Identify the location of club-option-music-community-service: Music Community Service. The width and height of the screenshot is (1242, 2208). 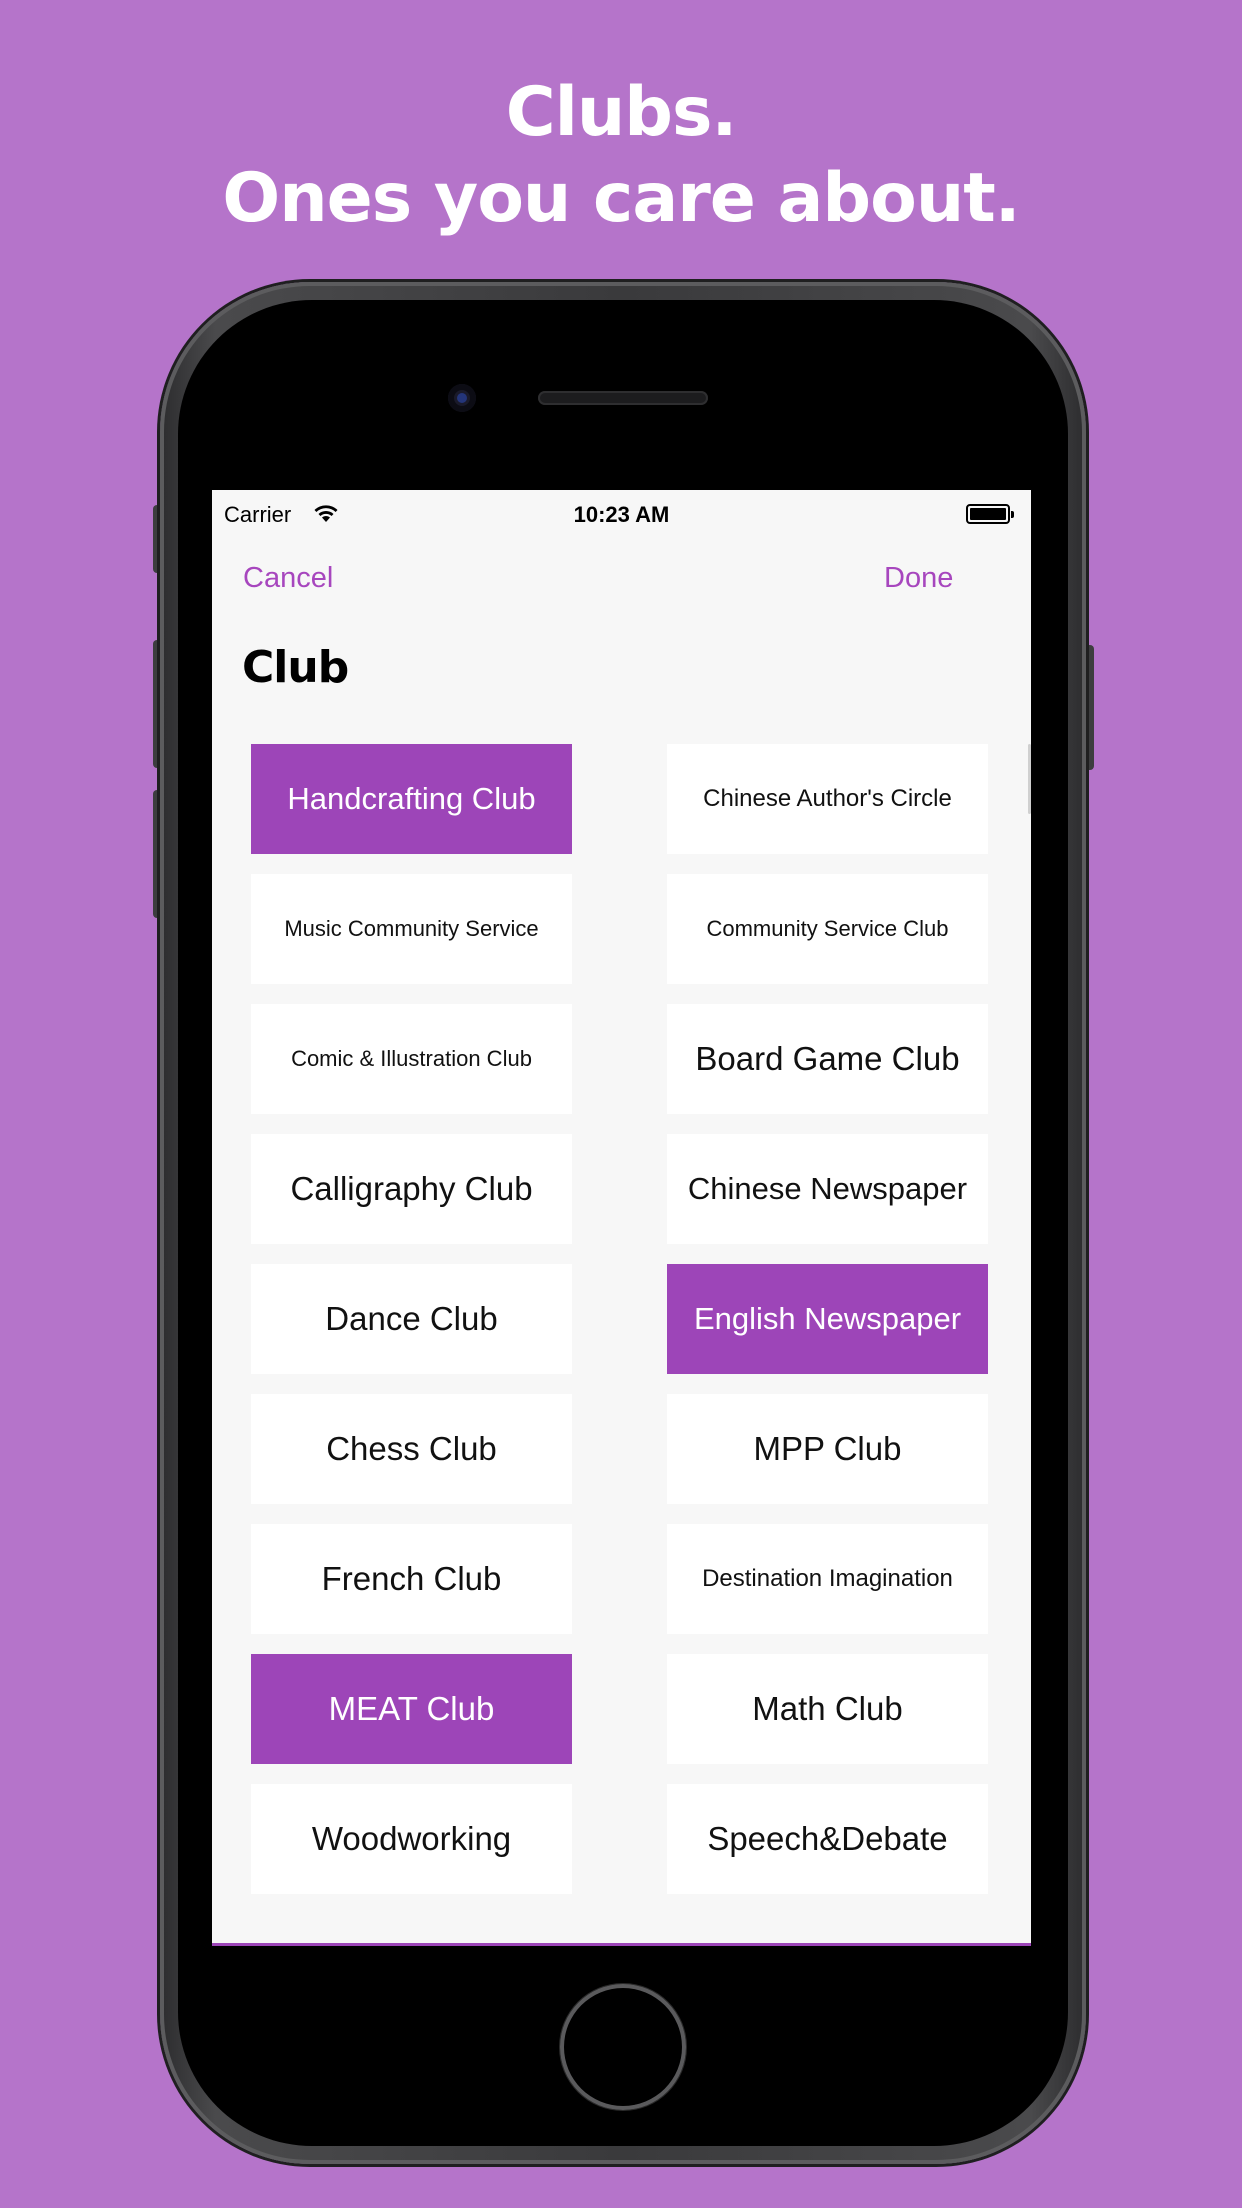
(411, 929).